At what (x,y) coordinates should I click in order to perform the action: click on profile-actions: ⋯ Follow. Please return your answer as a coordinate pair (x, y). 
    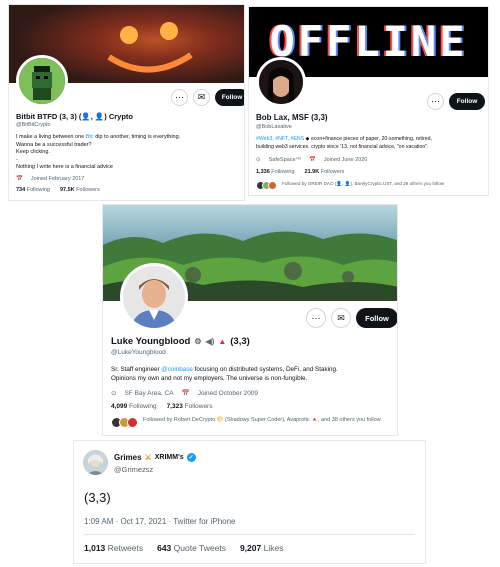
    Looking at the image, I should click on (456, 101).